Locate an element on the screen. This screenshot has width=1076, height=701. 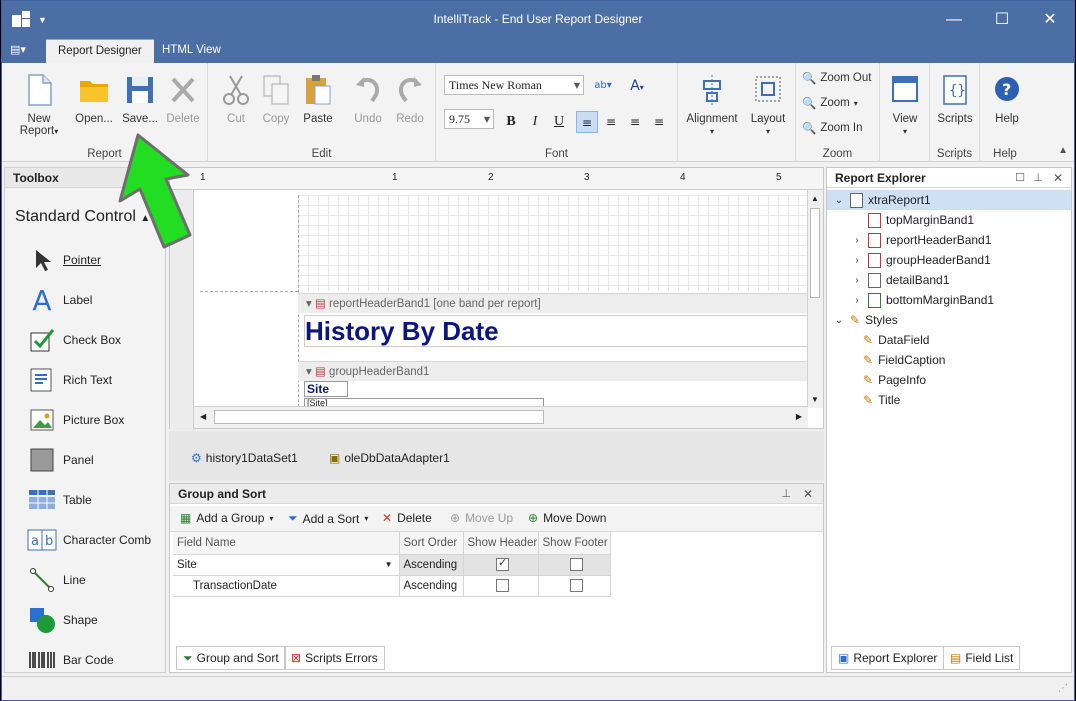
scroll-thumb is located at coordinates (815, 253).